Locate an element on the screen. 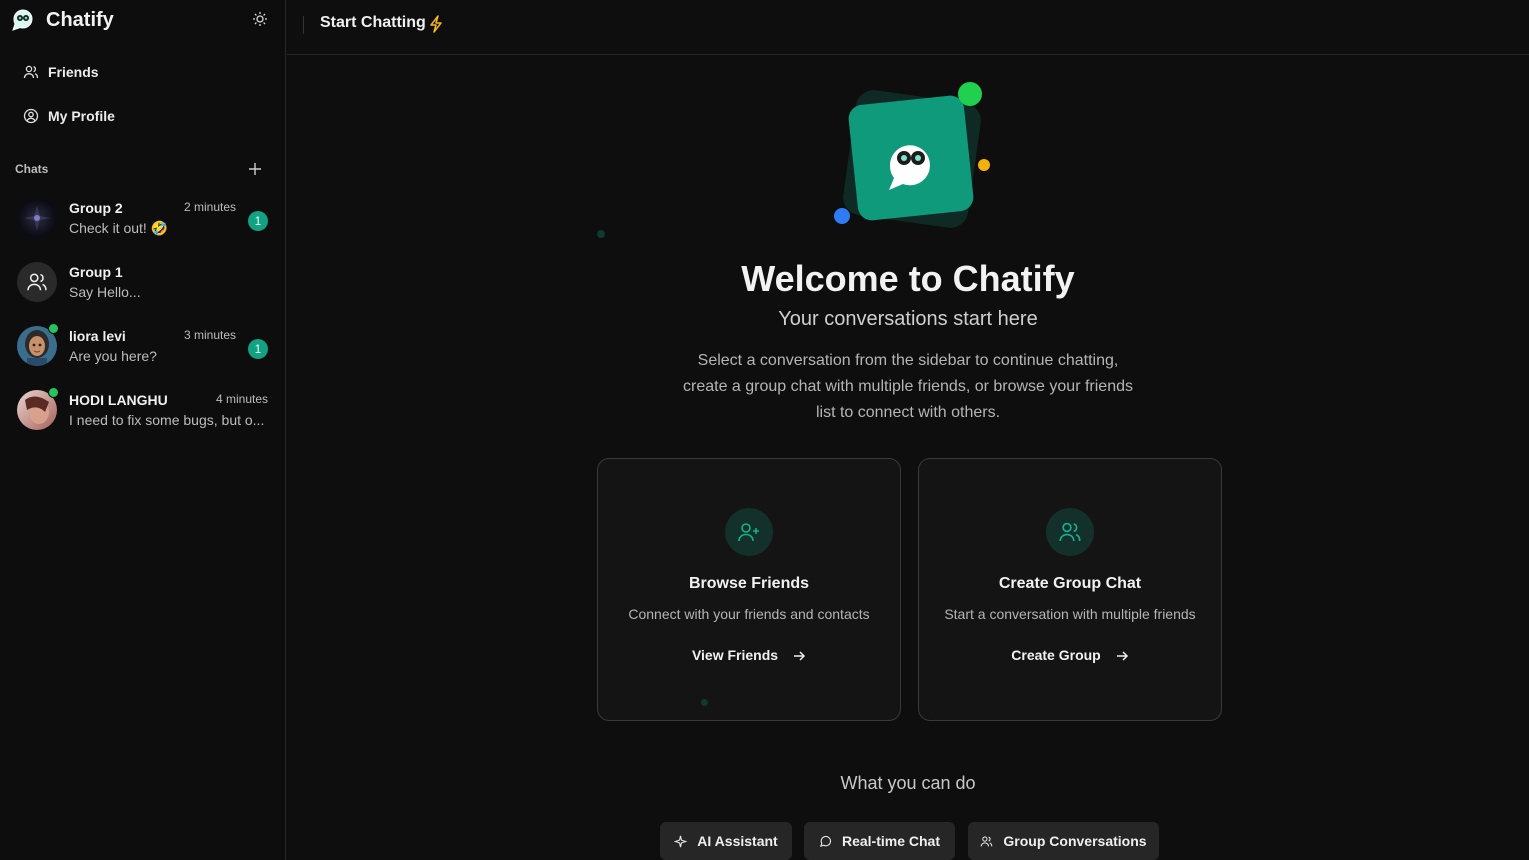 Image resolution: width=1529 pixels, height=860 pixels. create-group-link: Create Group is located at coordinates (1070, 655).